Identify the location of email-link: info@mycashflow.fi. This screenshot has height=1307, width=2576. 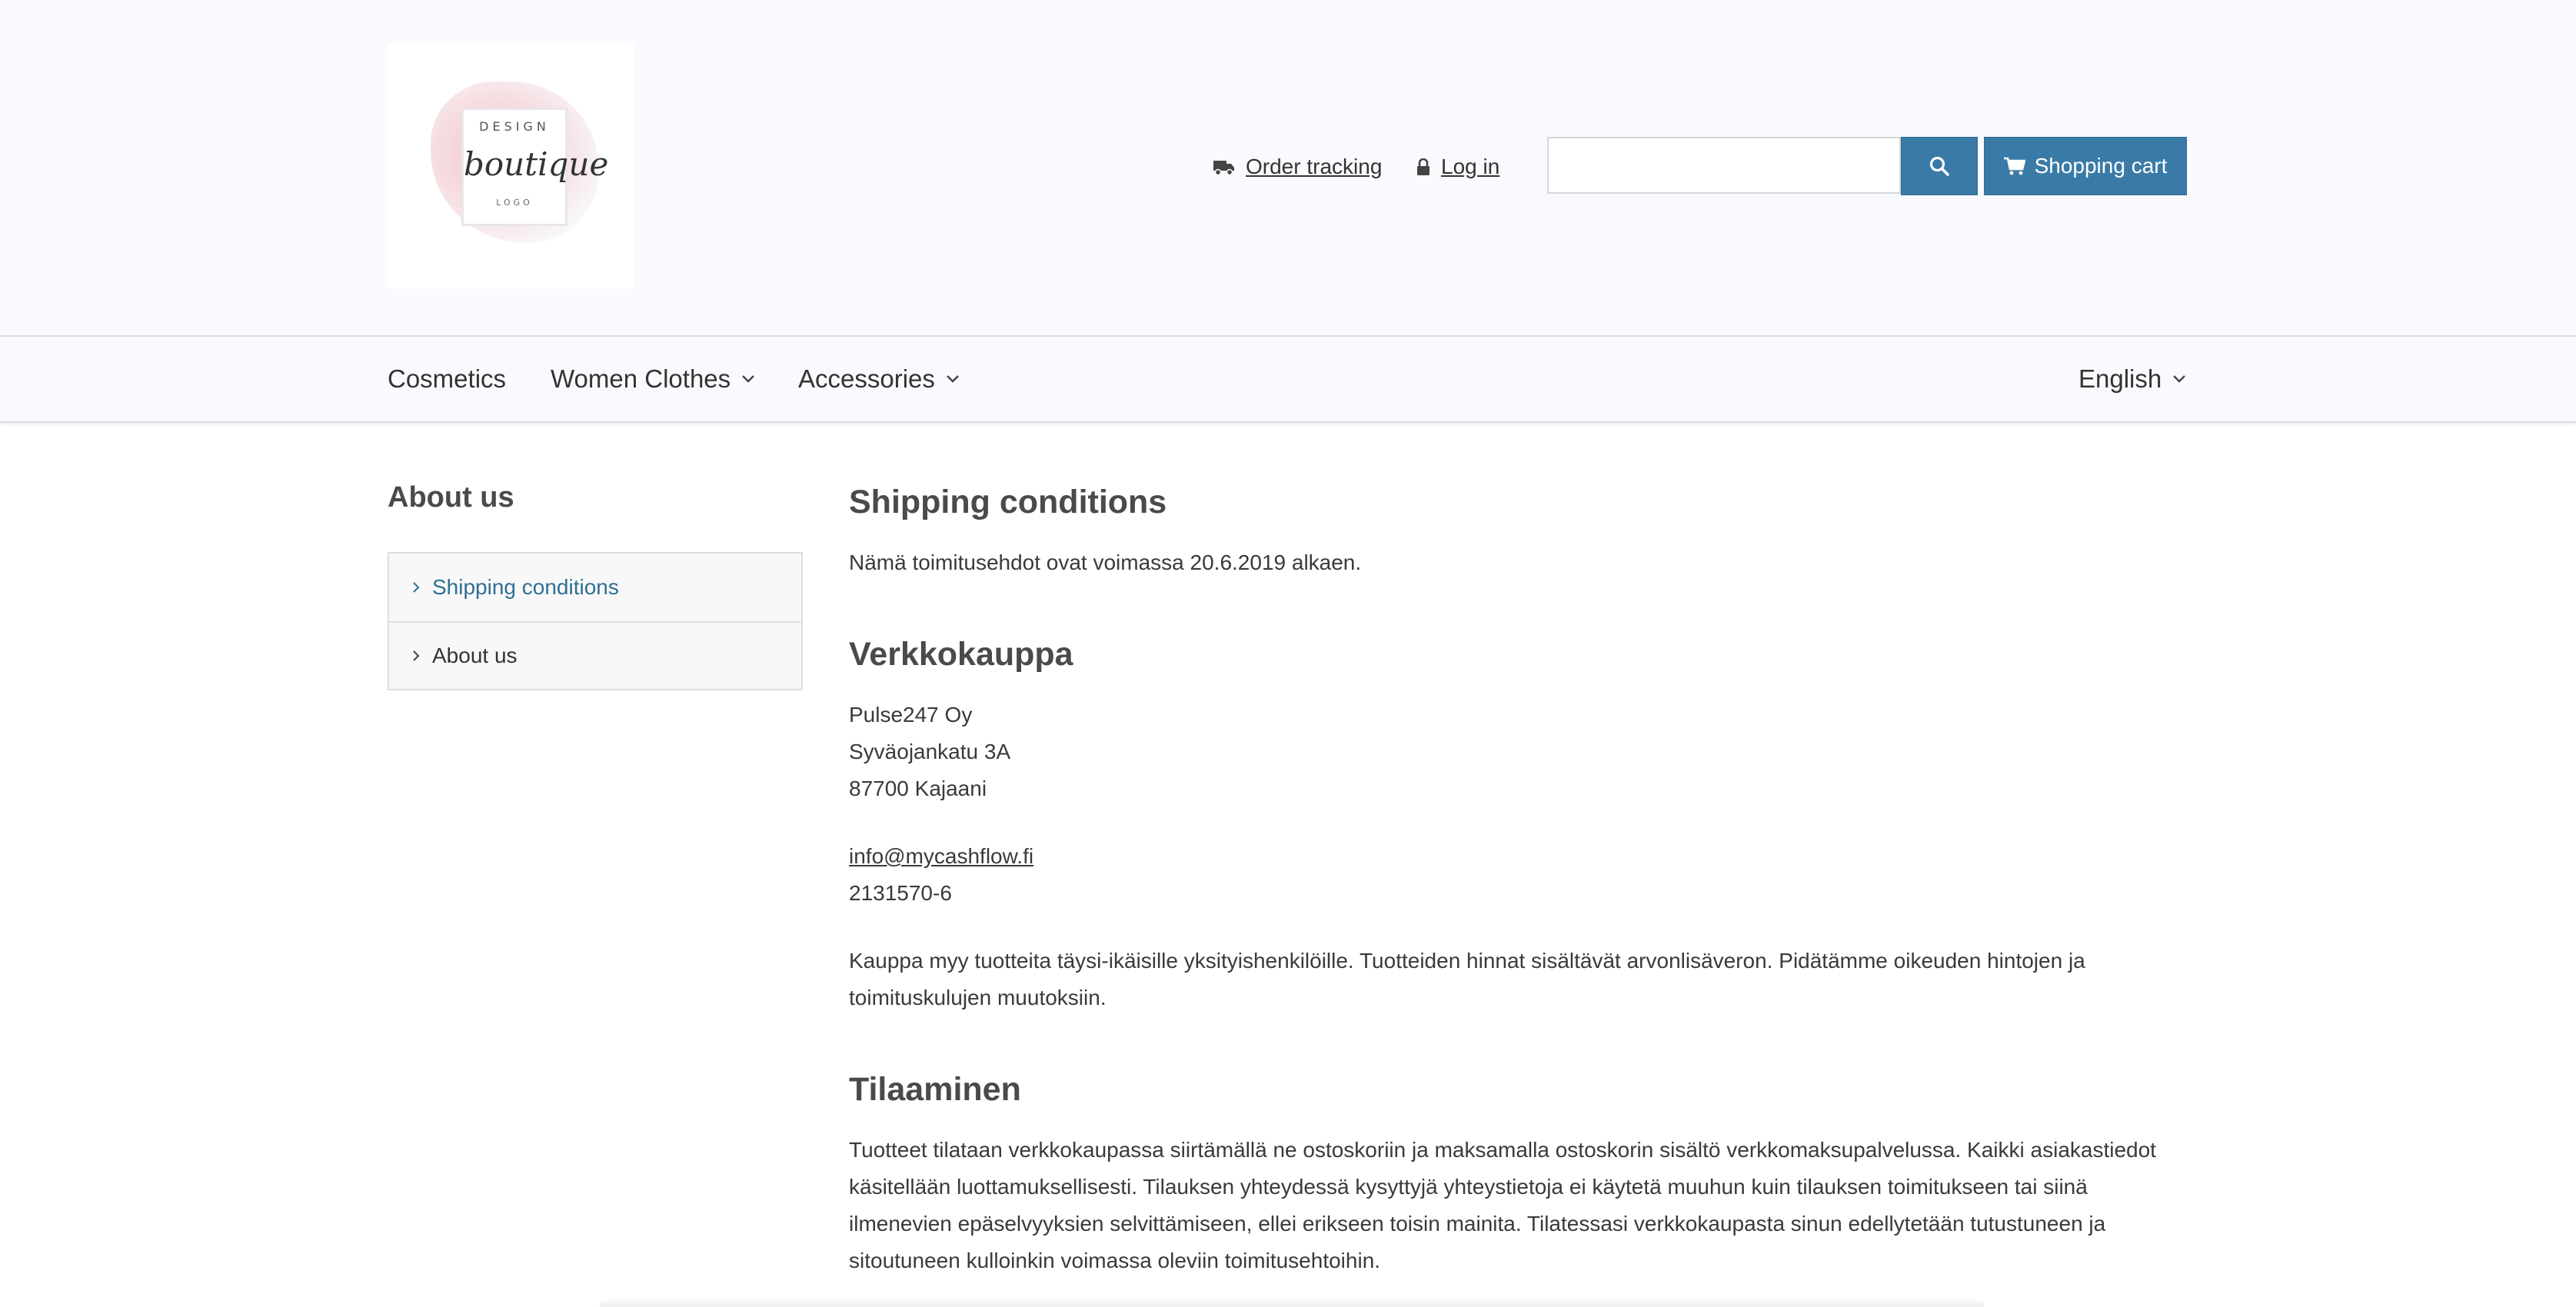
(941, 856).